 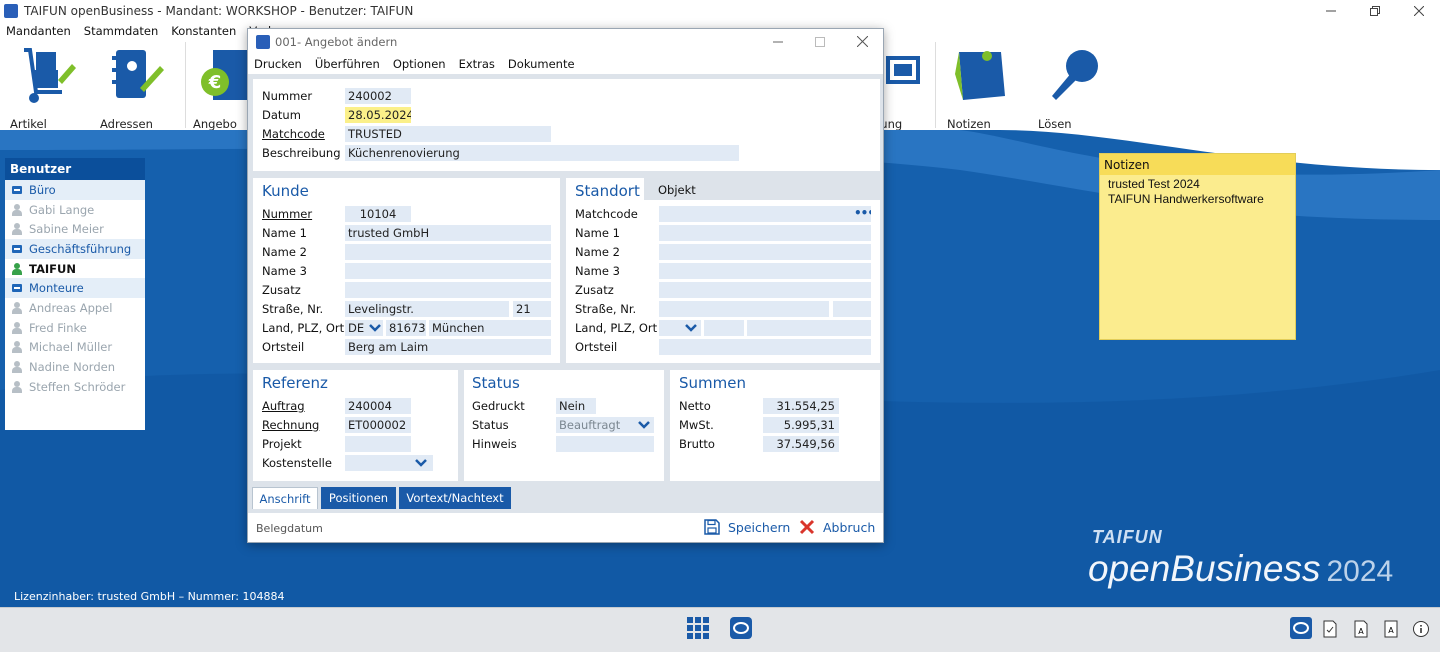 What do you see at coordinates (490, 425) in the screenshot?
I see `status-label: Status` at bounding box center [490, 425].